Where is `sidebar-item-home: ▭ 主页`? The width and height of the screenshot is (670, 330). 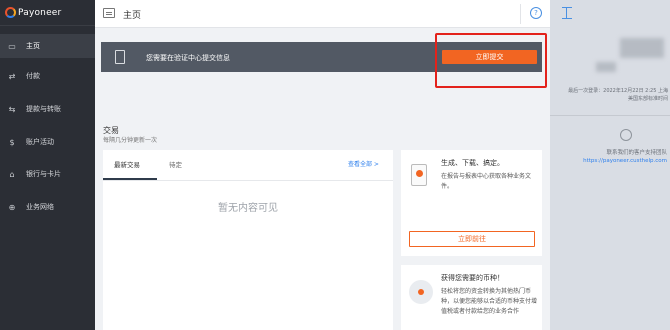
sidebar-item-home: ▭ 主页 is located at coordinates (47, 46).